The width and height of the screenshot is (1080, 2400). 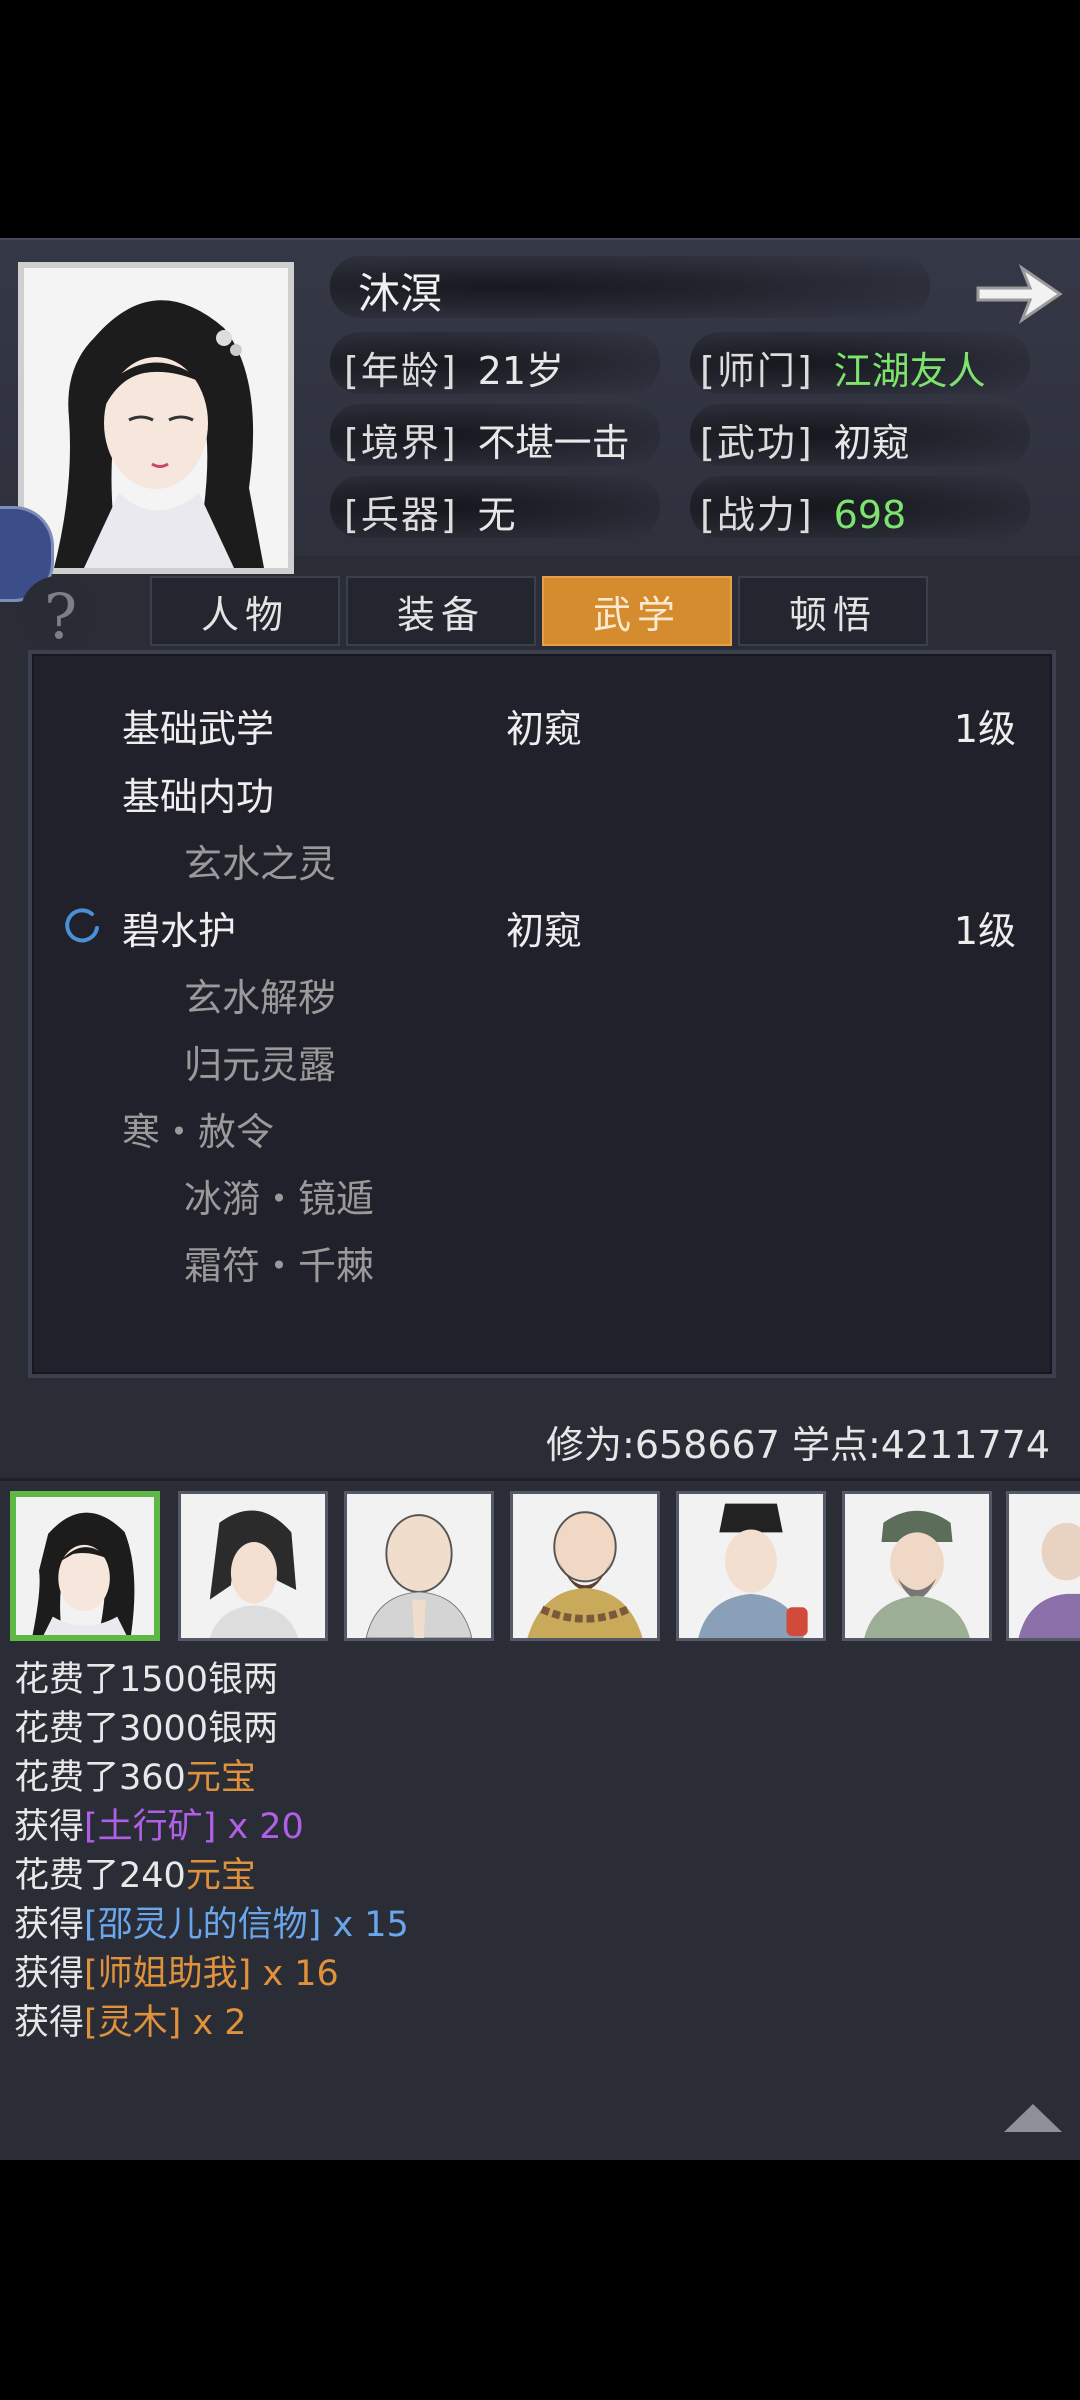 What do you see at coordinates (135, 1778) in the screenshot?
I see `log-entry: 花费了360元宝` at bounding box center [135, 1778].